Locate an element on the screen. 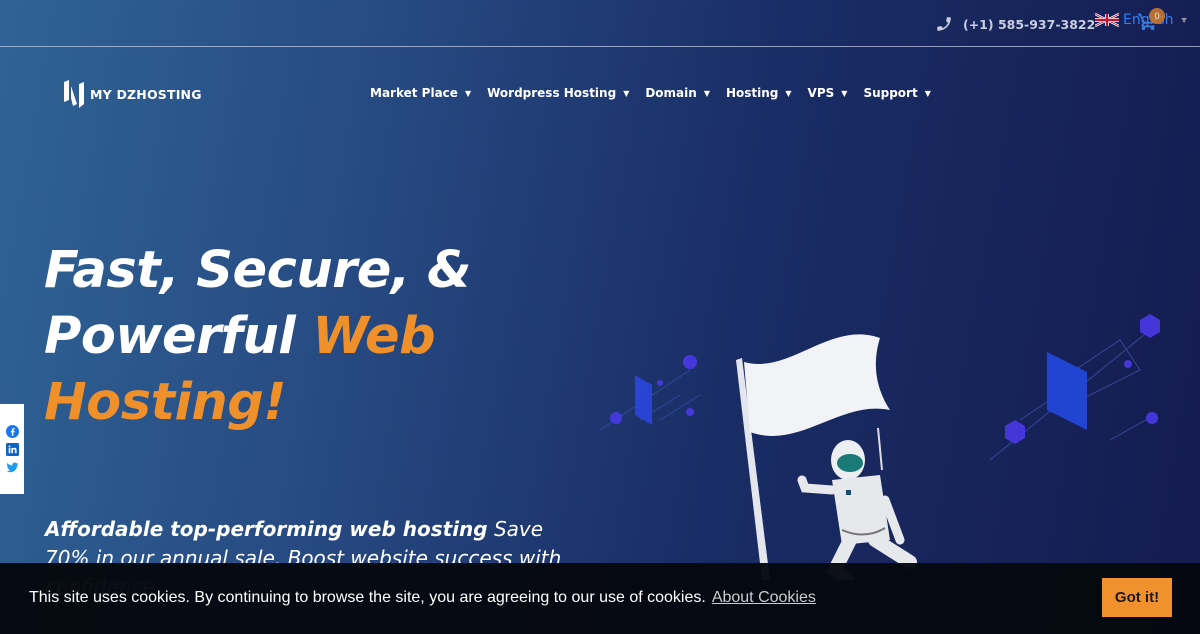  twitter-icon is located at coordinates (12, 467).